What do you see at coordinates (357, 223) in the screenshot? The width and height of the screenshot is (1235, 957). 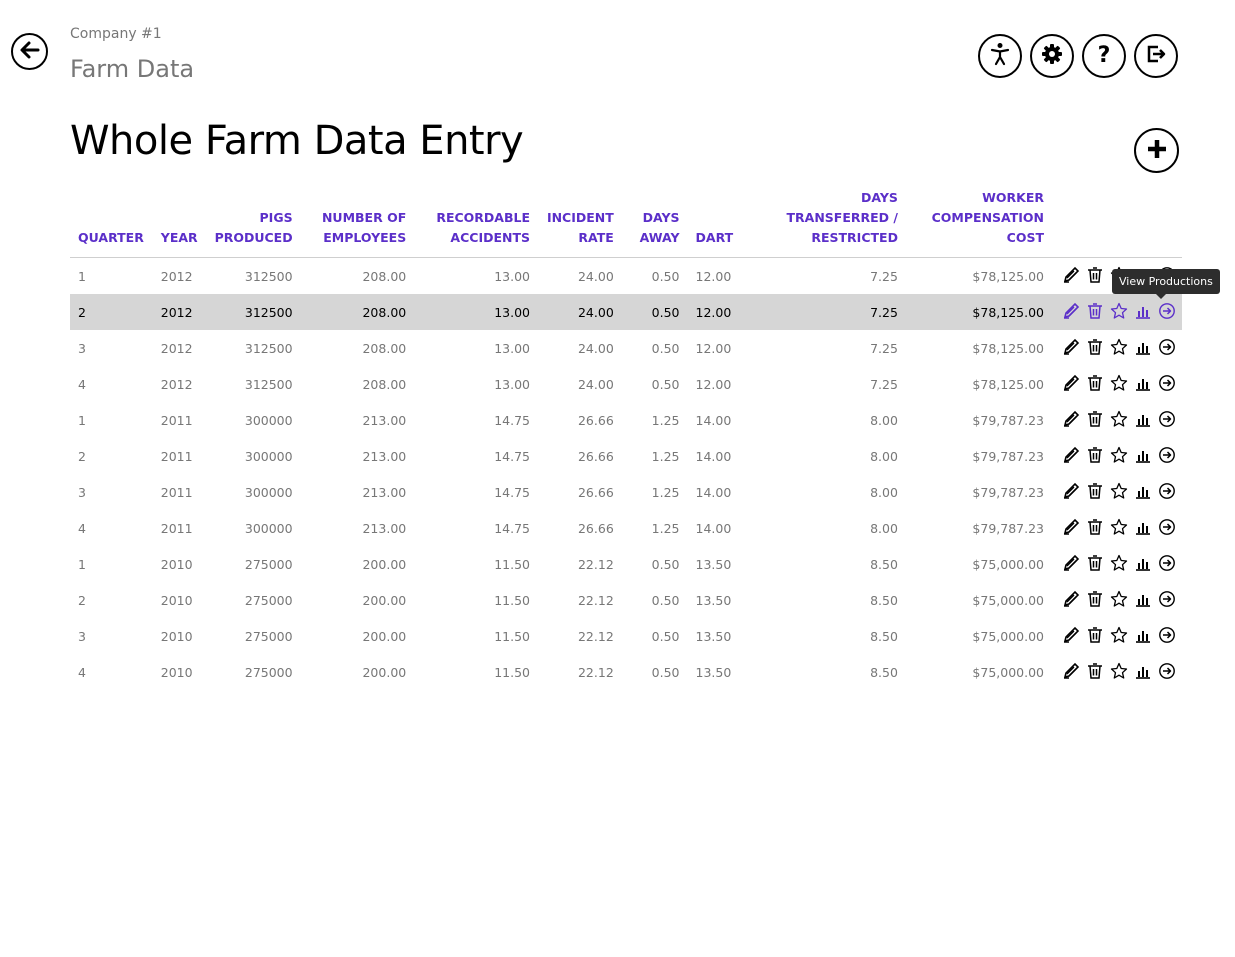 I see `column-header-number-of-employees: NUMBER OF EMPLOYEES` at bounding box center [357, 223].